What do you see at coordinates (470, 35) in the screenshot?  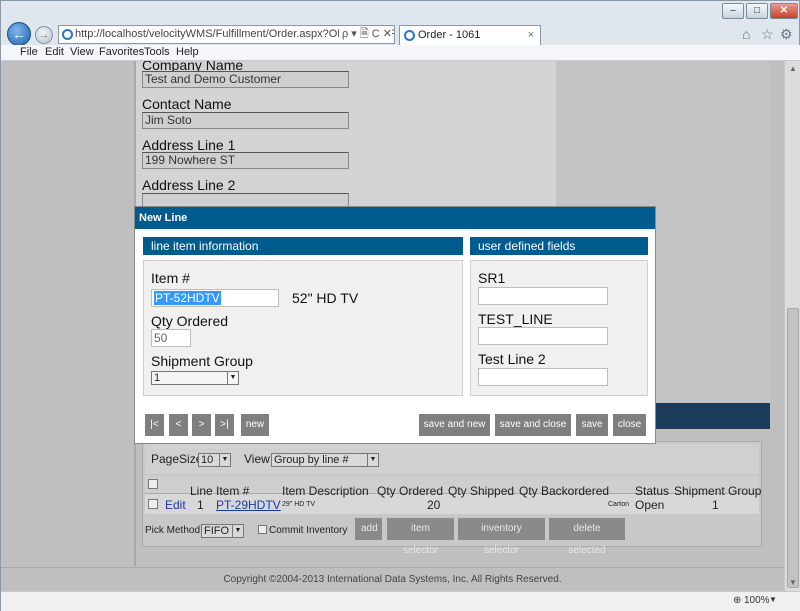 I see `tab-order: Order - 1061 ×` at bounding box center [470, 35].